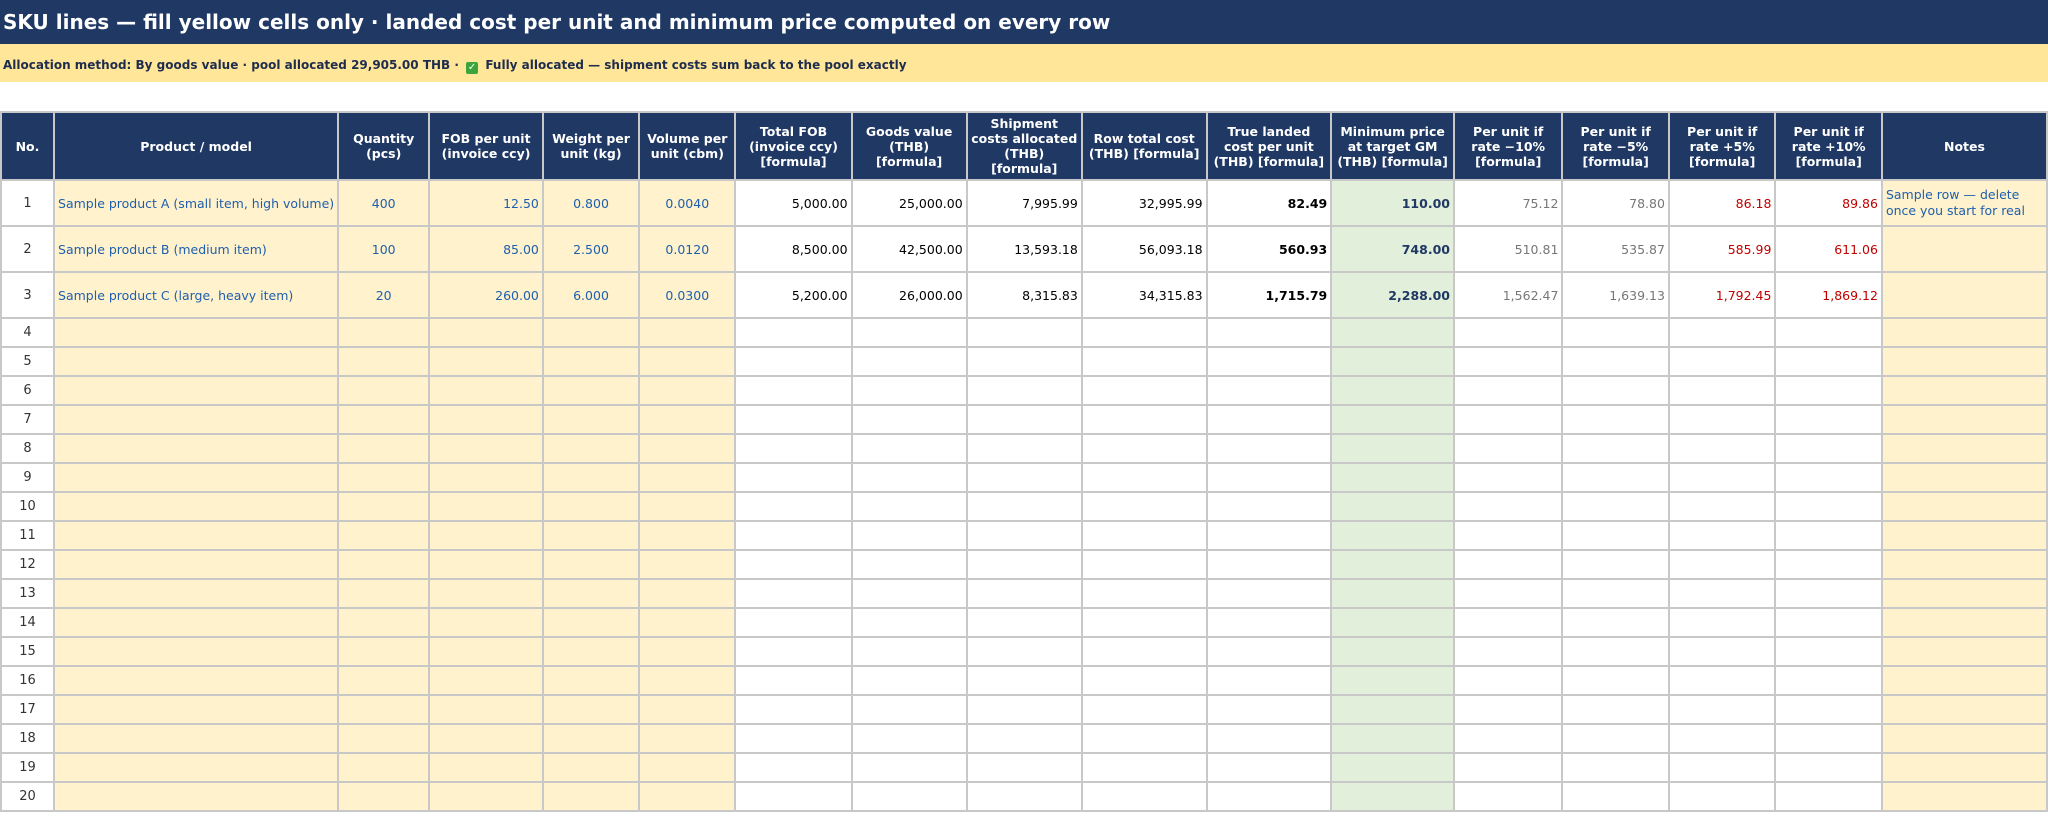 The image size is (2048, 819). Describe the element at coordinates (793, 203) in the screenshot. I see `cell-total-fob: 5,000.00` at that location.